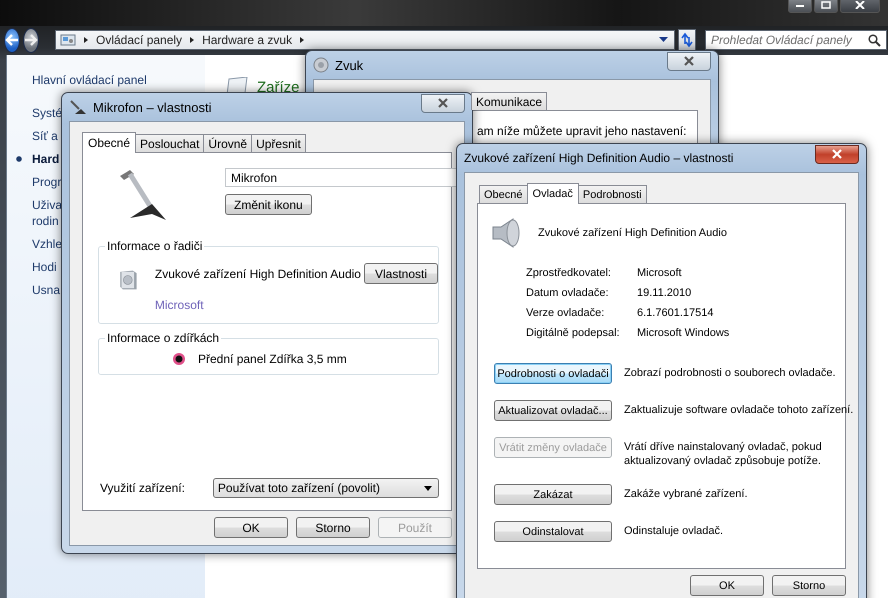  What do you see at coordinates (553, 373) in the screenshot?
I see `driver-action-button: Podrobnosti o ovladači` at bounding box center [553, 373].